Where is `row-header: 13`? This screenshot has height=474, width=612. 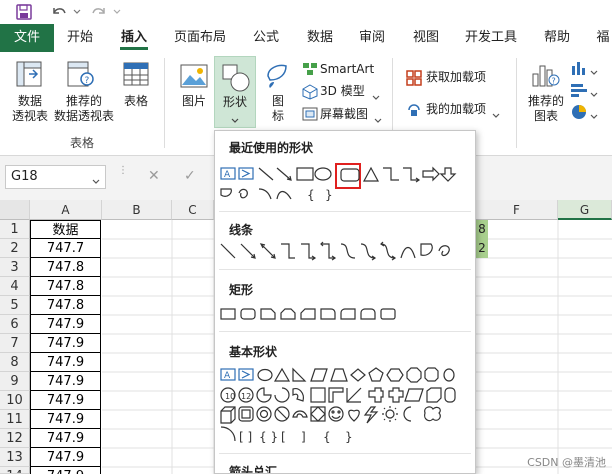
row-header: 13 is located at coordinates (15, 457).